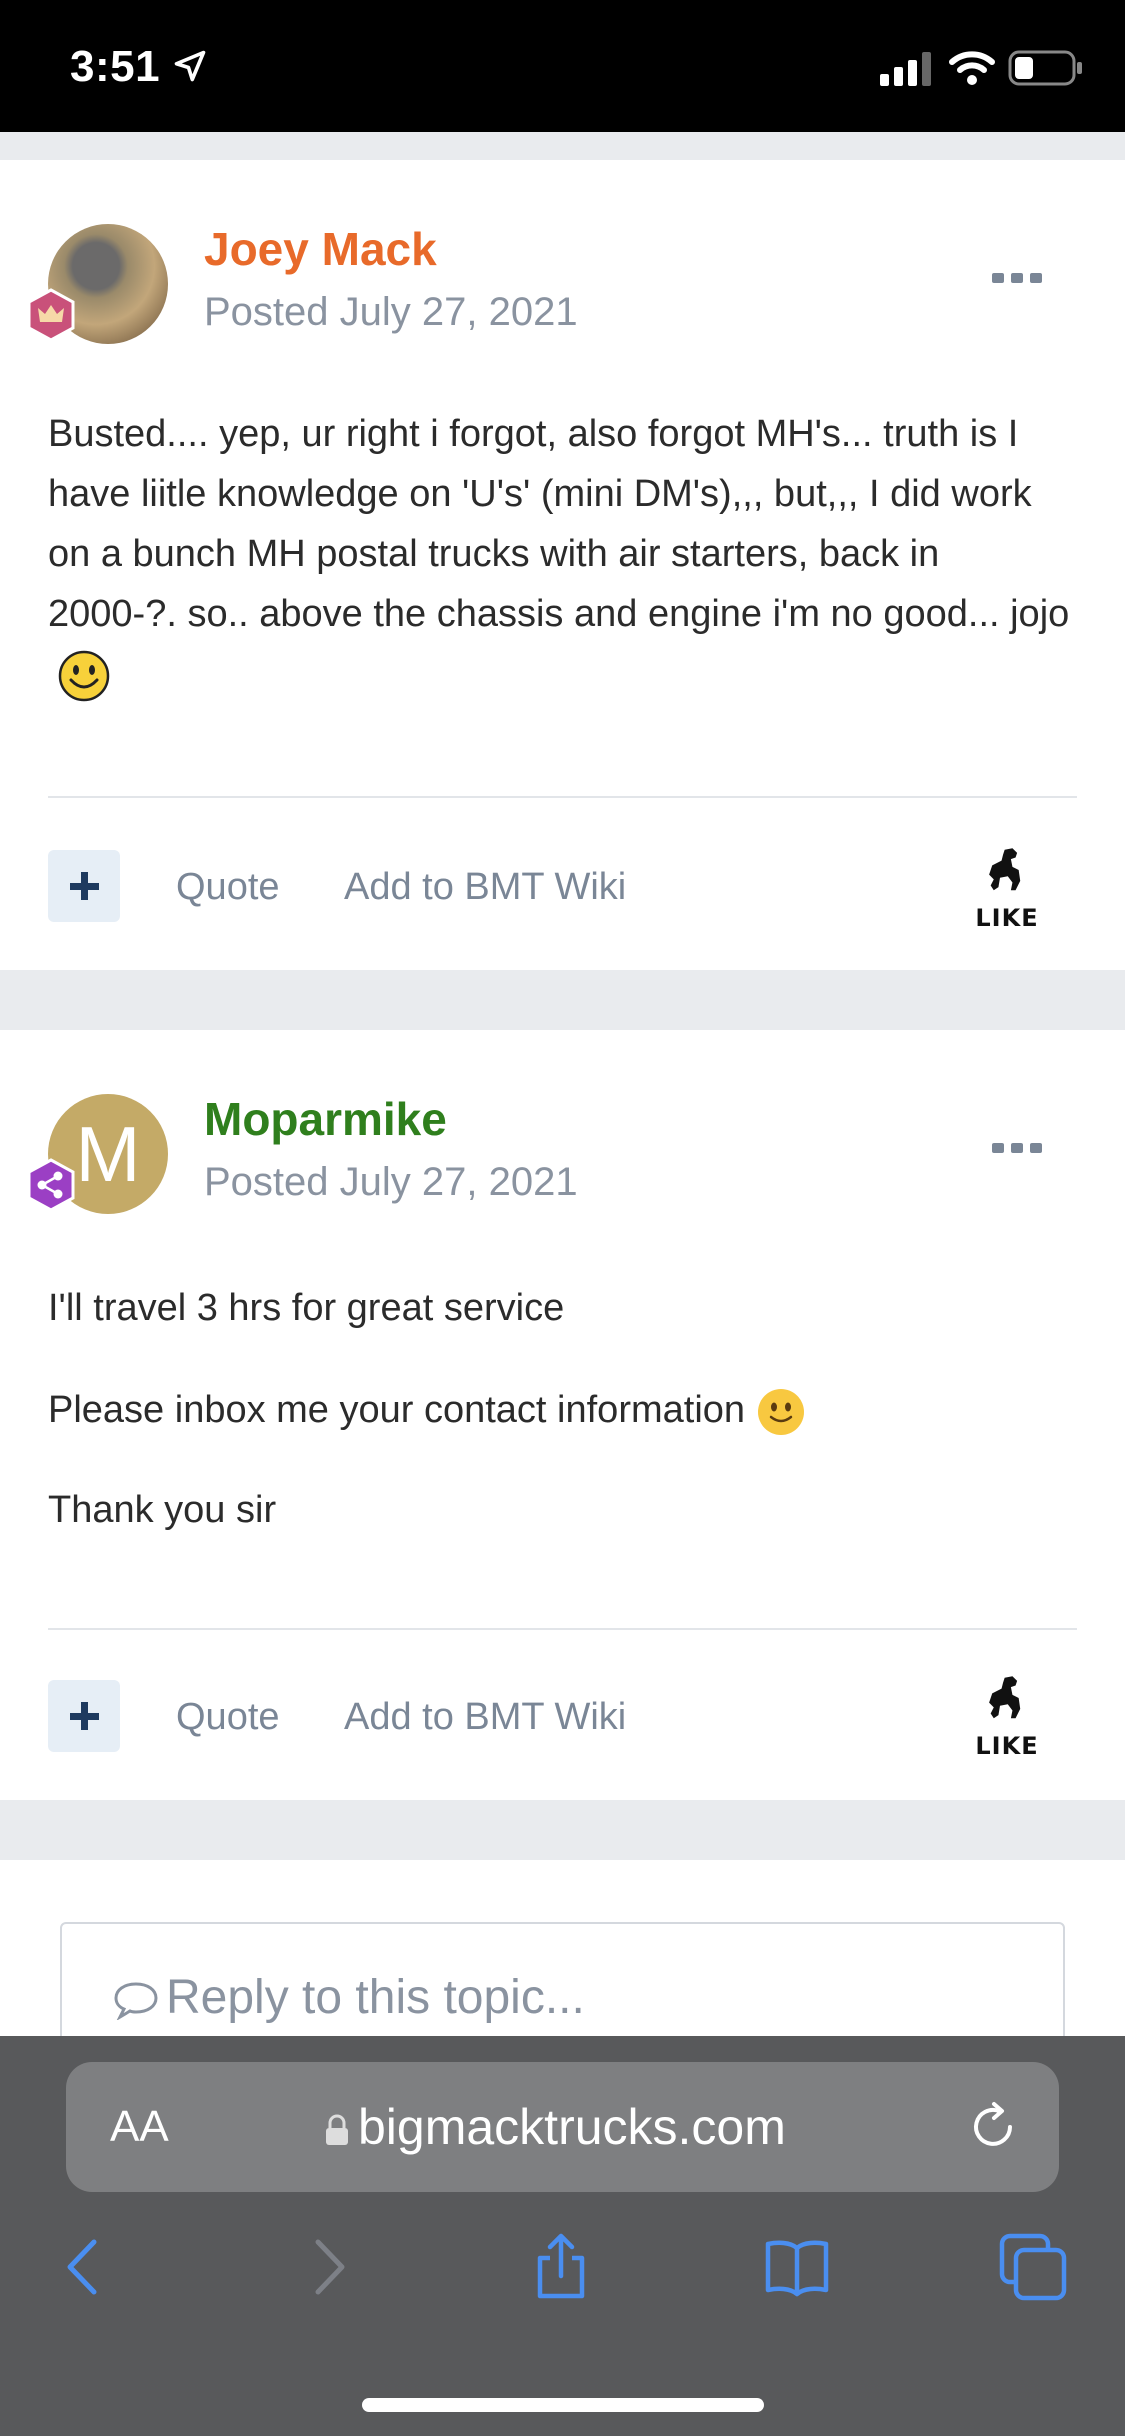 The image size is (1125, 2436). What do you see at coordinates (51, 315) in the screenshot?
I see `crown-badge-icon` at bounding box center [51, 315].